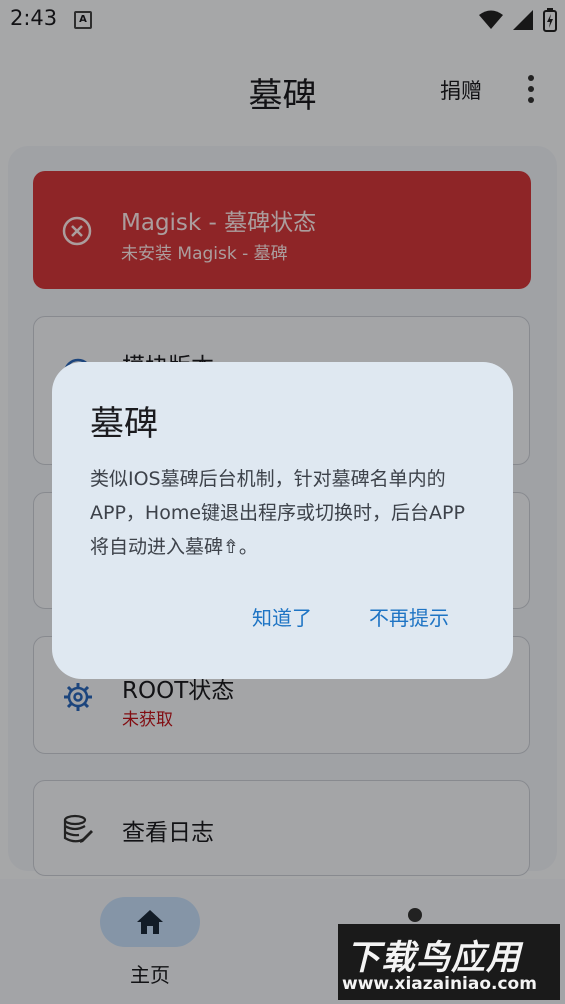 The height and width of the screenshot is (1004, 565). Describe the element at coordinates (439, 984) in the screenshot. I see `watermark-url: www.xiazainiao.com` at that location.